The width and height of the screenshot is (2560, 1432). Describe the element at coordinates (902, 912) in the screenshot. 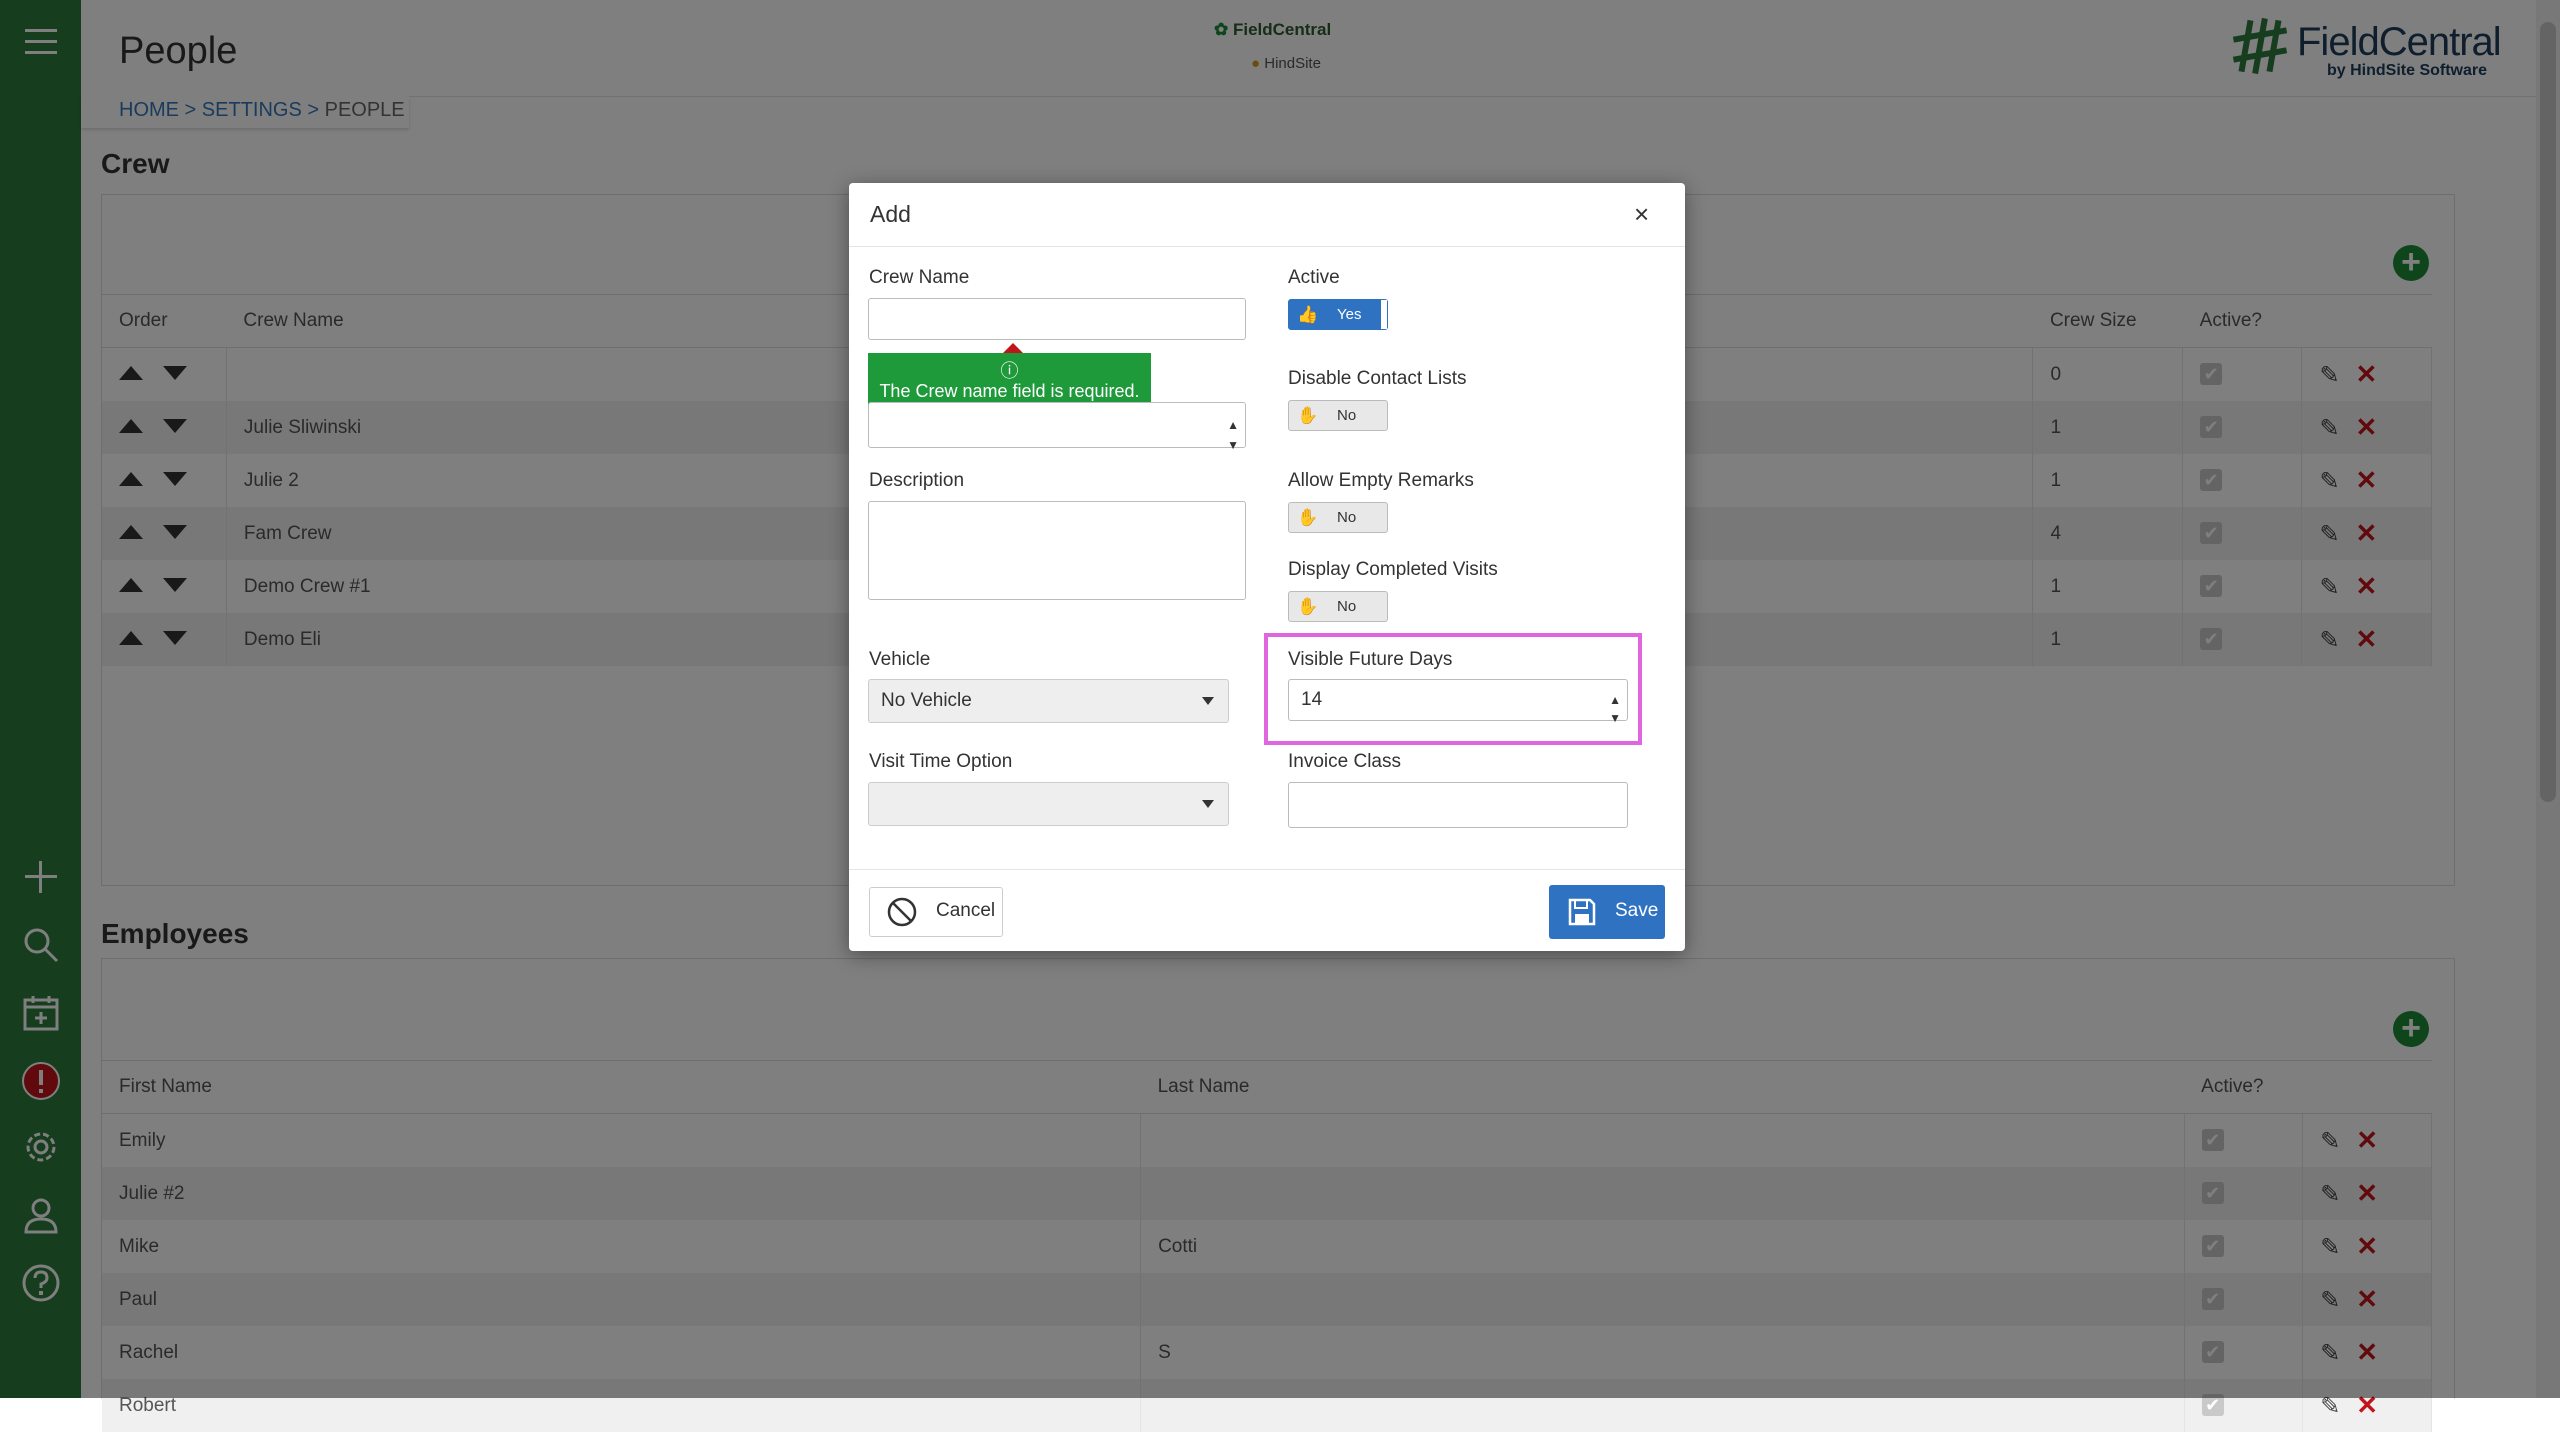

I see `ban-icon` at that location.